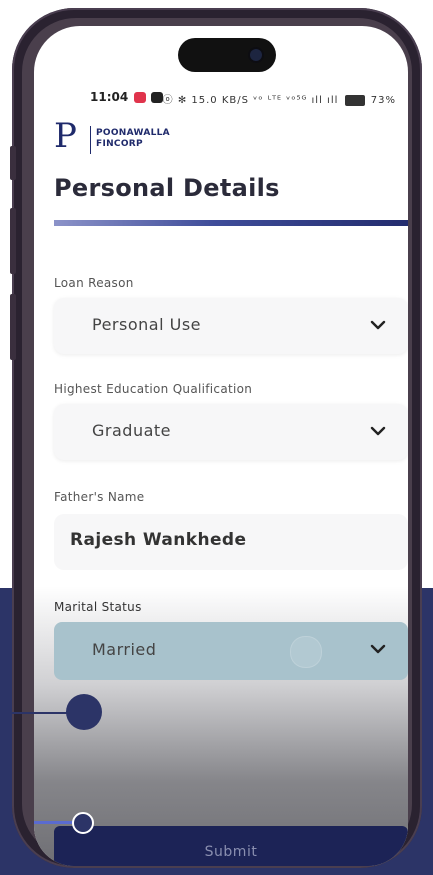 The image size is (433, 875). What do you see at coordinates (231, 852) in the screenshot?
I see `submit-label: Submit` at bounding box center [231, 852].